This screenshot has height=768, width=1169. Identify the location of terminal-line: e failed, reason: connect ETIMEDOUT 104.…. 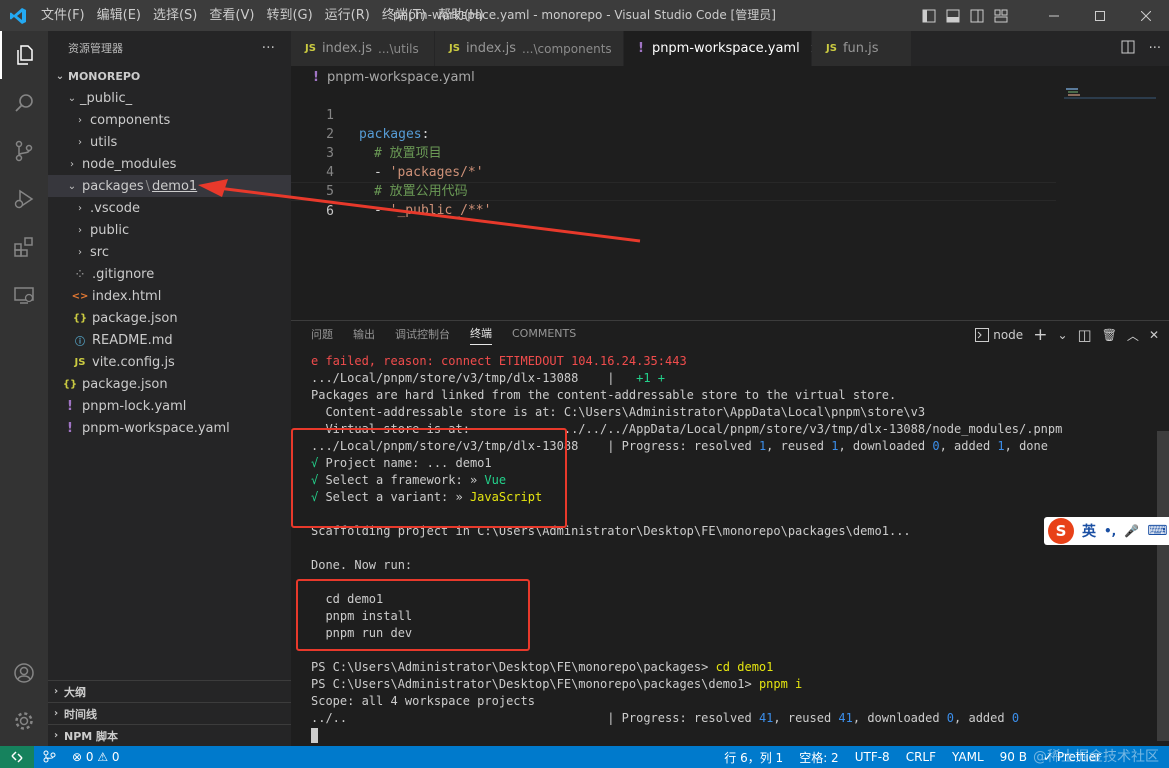
(499, 361).